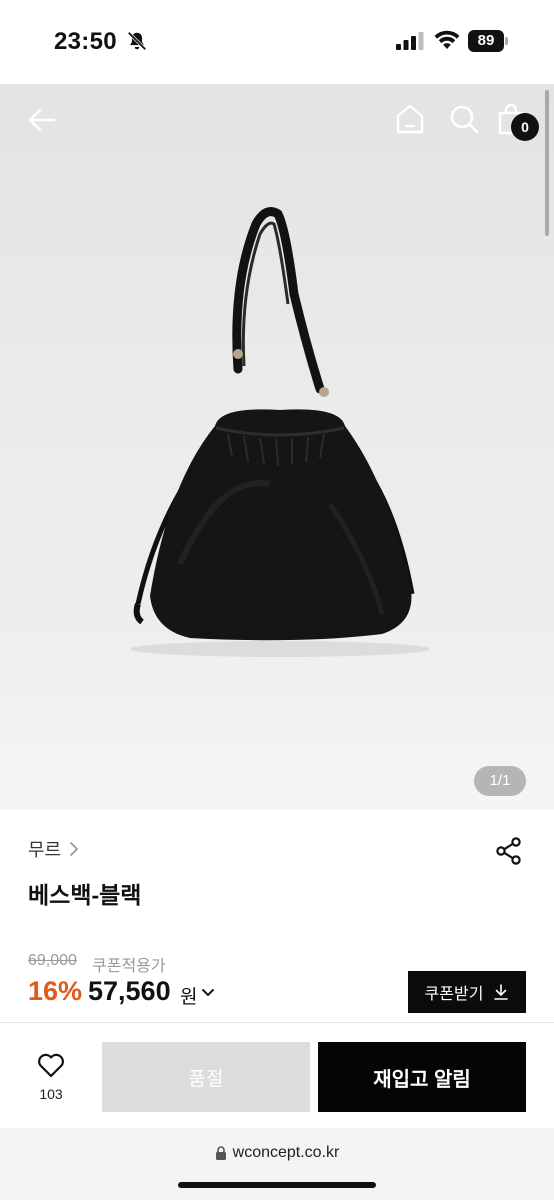 Image resolution: width=554 pixels, height=1200 pixels. I want to click on status-bar: 23:50 89, so click(277, 42).